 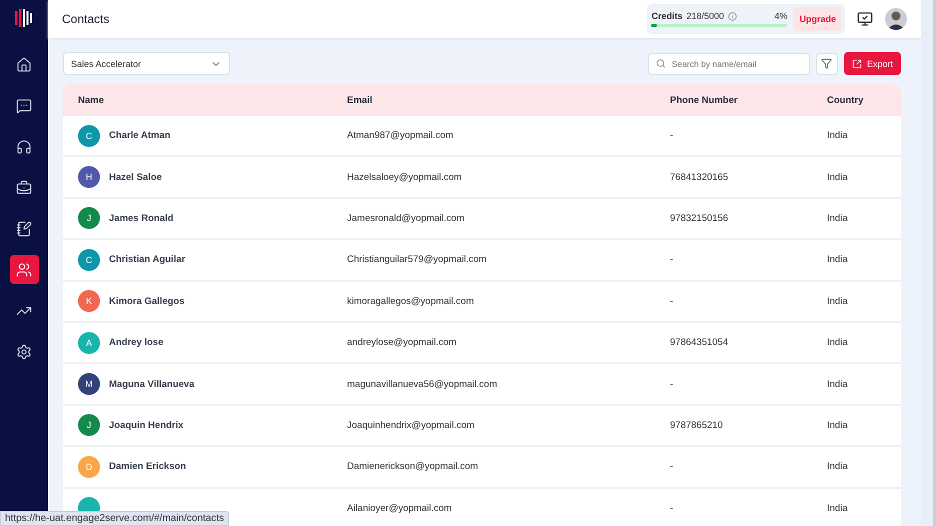 What do you see at coordinates (24, 18) in the screenshot?
I see `logo-icon` at bounding box center [24, 18].